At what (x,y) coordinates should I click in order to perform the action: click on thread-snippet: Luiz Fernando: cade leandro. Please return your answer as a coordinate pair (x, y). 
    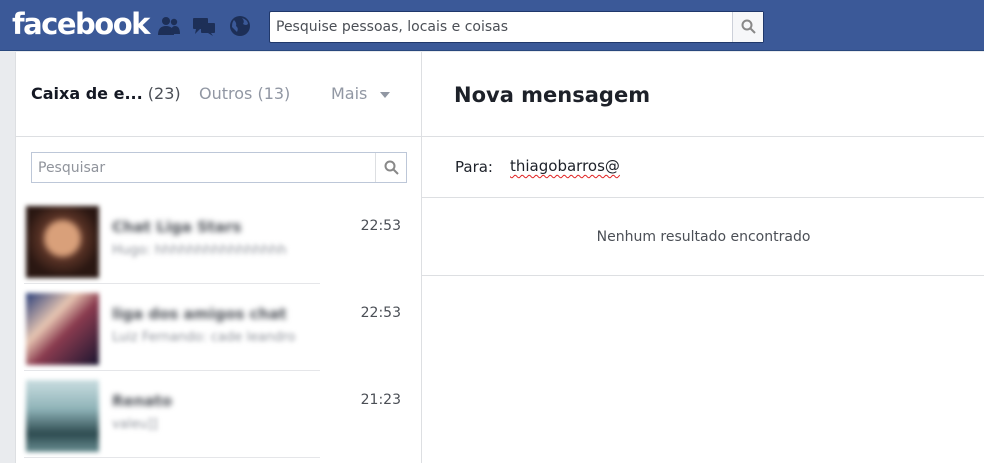
    Looking at the image, I should click on (204, 337).